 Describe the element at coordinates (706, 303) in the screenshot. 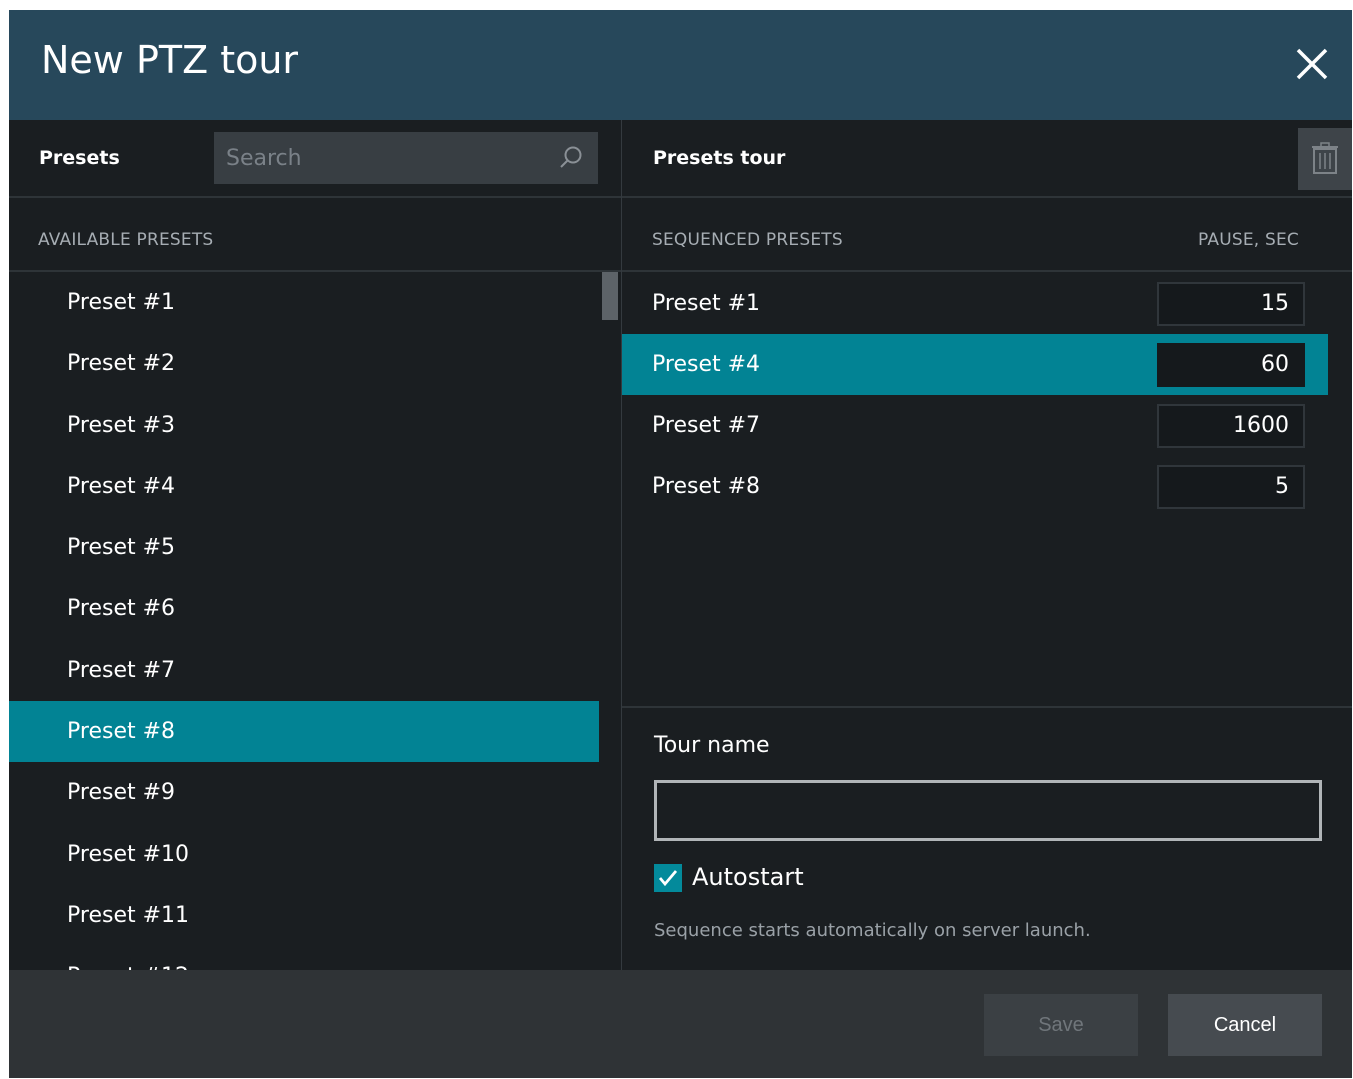

I see `sequence-row-name: Preset #1` at that location.